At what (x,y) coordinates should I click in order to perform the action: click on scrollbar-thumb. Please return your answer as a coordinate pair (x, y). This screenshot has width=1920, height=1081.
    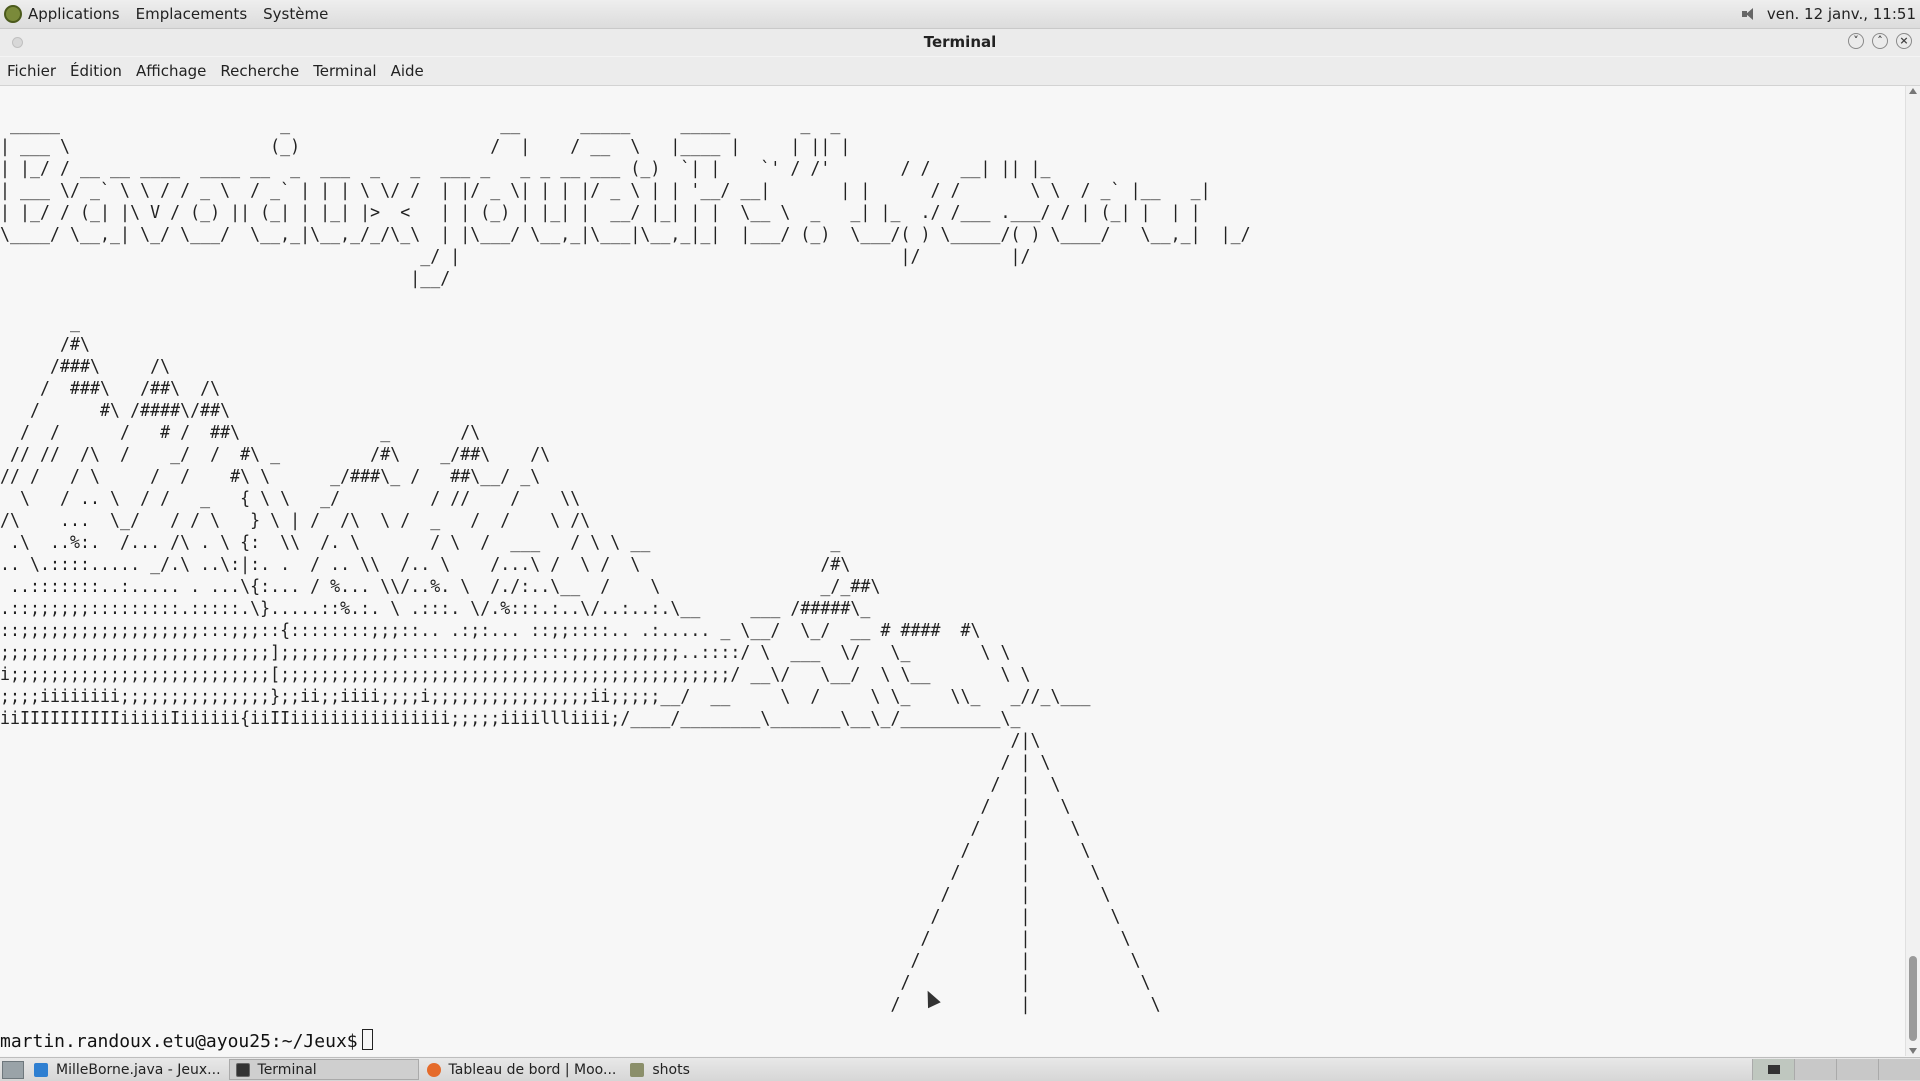
    Looking at the image, I should click on (1913, 998).